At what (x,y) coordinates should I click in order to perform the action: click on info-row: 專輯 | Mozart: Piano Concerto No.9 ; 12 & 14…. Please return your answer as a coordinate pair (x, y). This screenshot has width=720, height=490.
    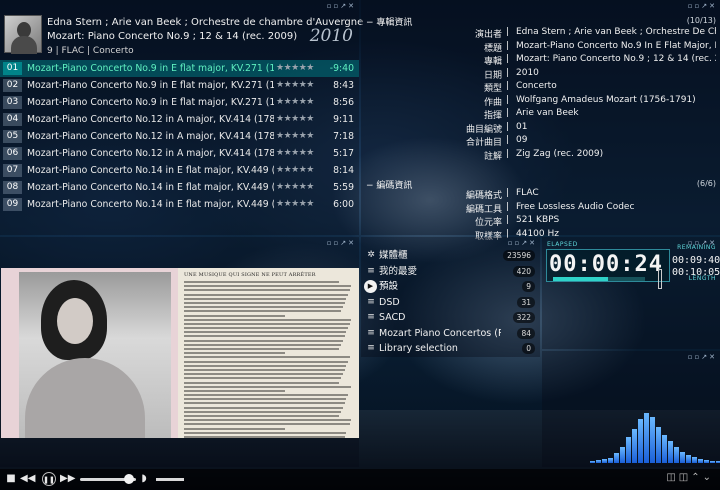
    Looking at the image, I should click on (540, 60).